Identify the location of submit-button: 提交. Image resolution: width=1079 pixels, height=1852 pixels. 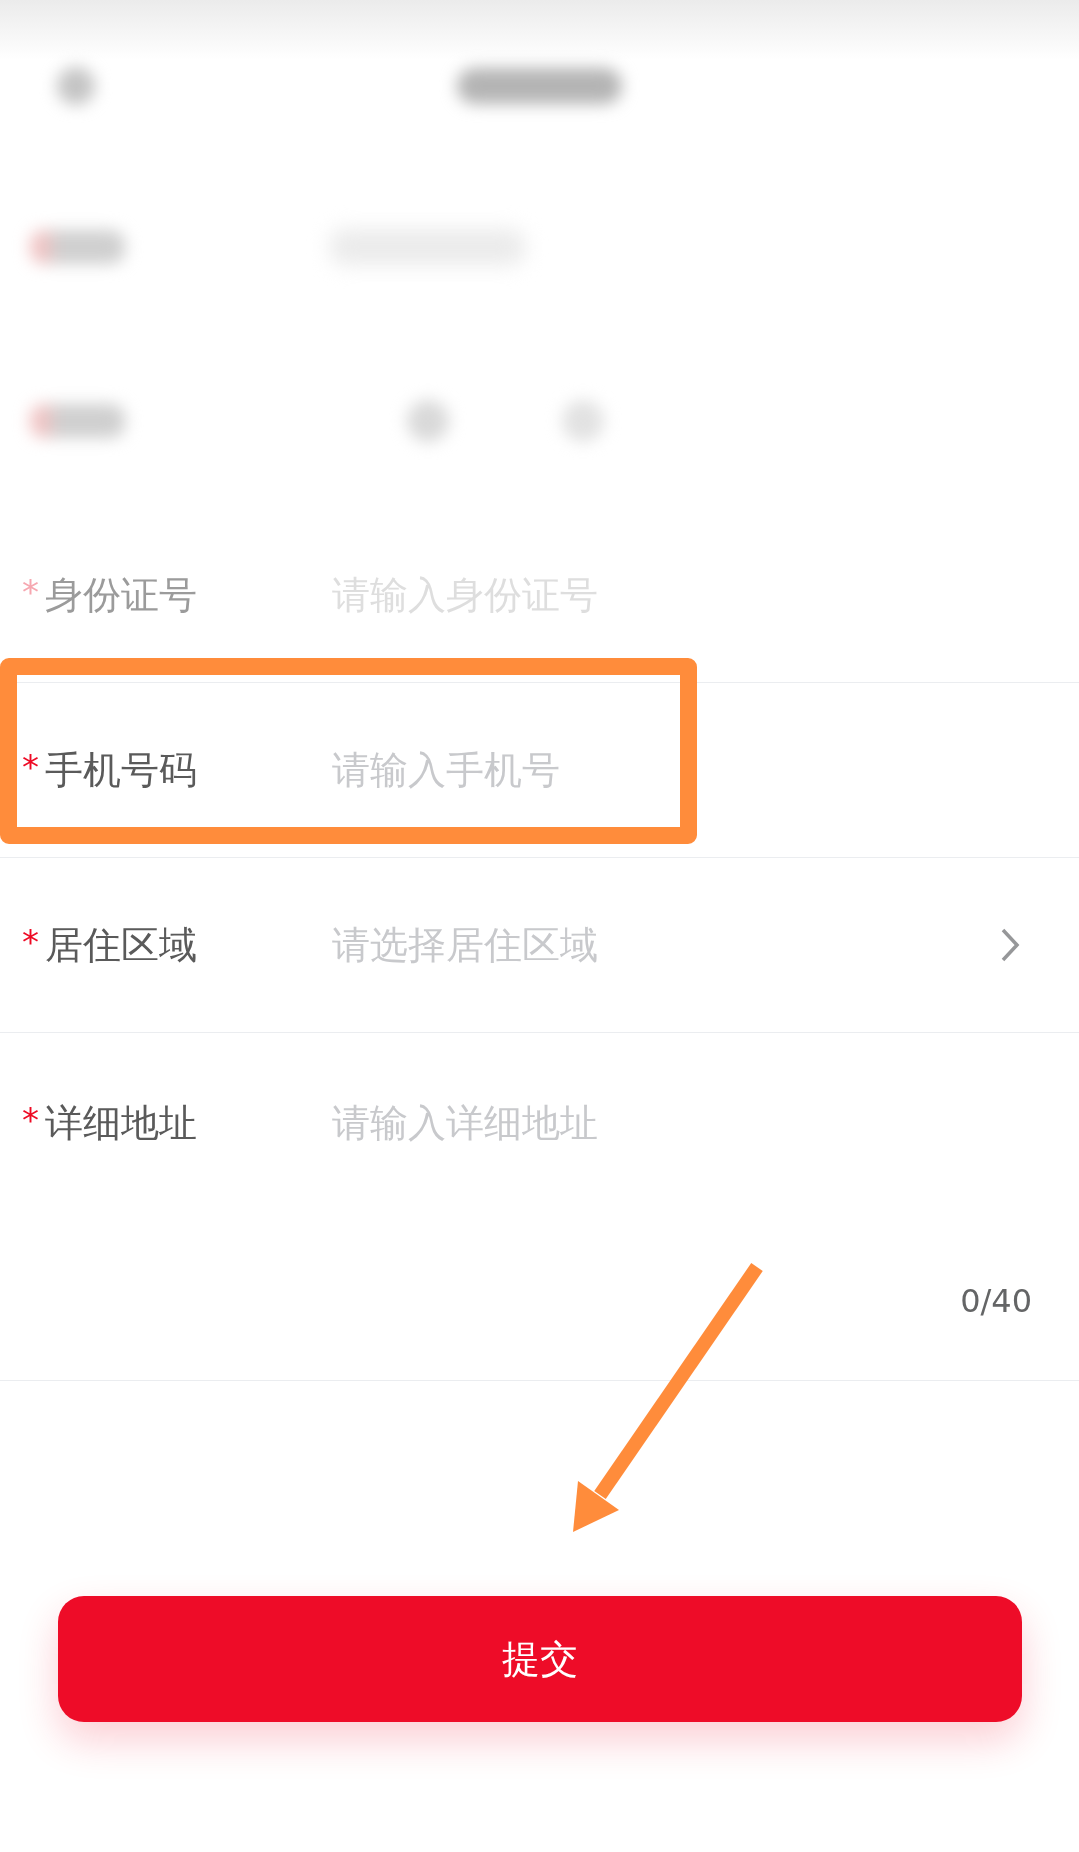
(540, 1659).